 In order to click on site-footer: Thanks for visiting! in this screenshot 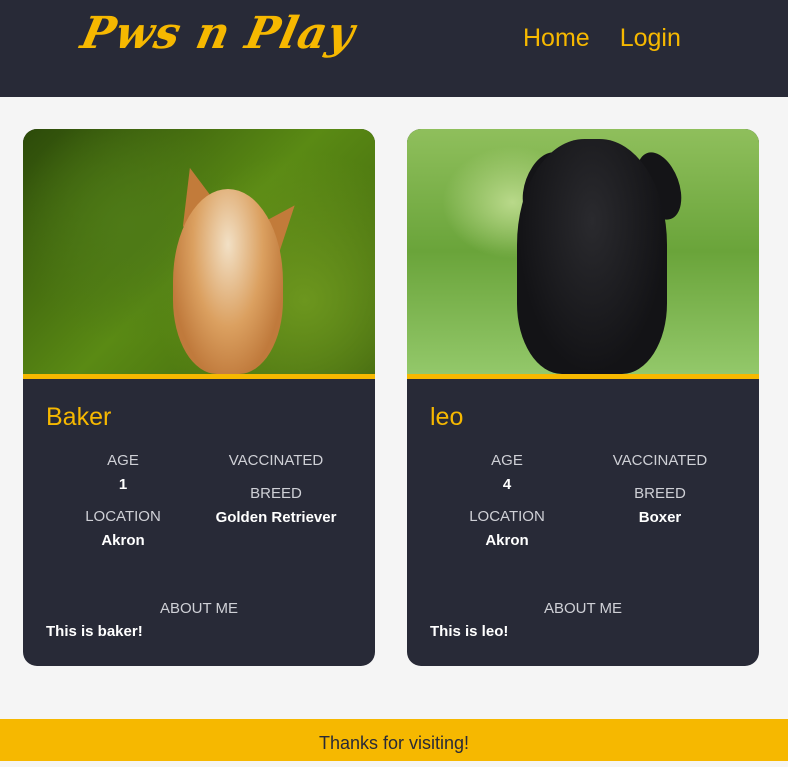, I will do `click(394, 740)`.